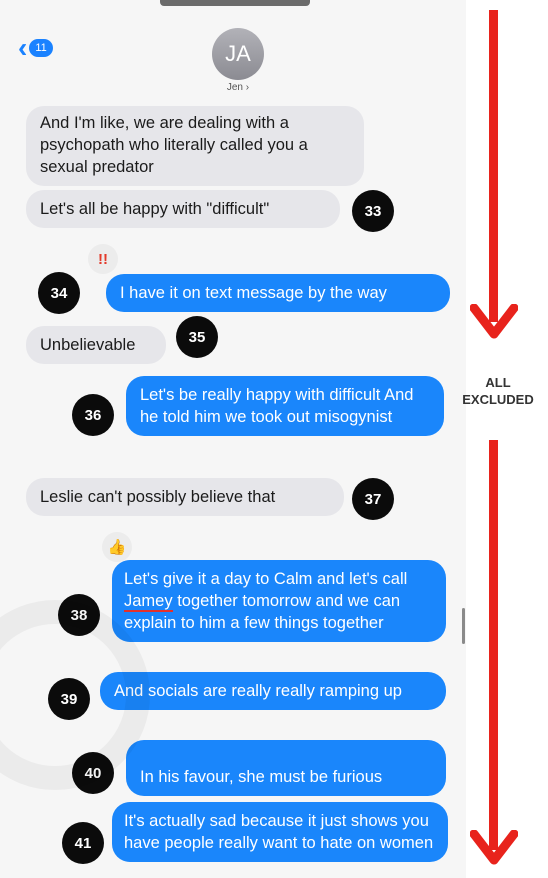  Describe the element at coordinates (261, 777) in the screenshot. I see `message-text: In his favour, she must be furious` at that location.